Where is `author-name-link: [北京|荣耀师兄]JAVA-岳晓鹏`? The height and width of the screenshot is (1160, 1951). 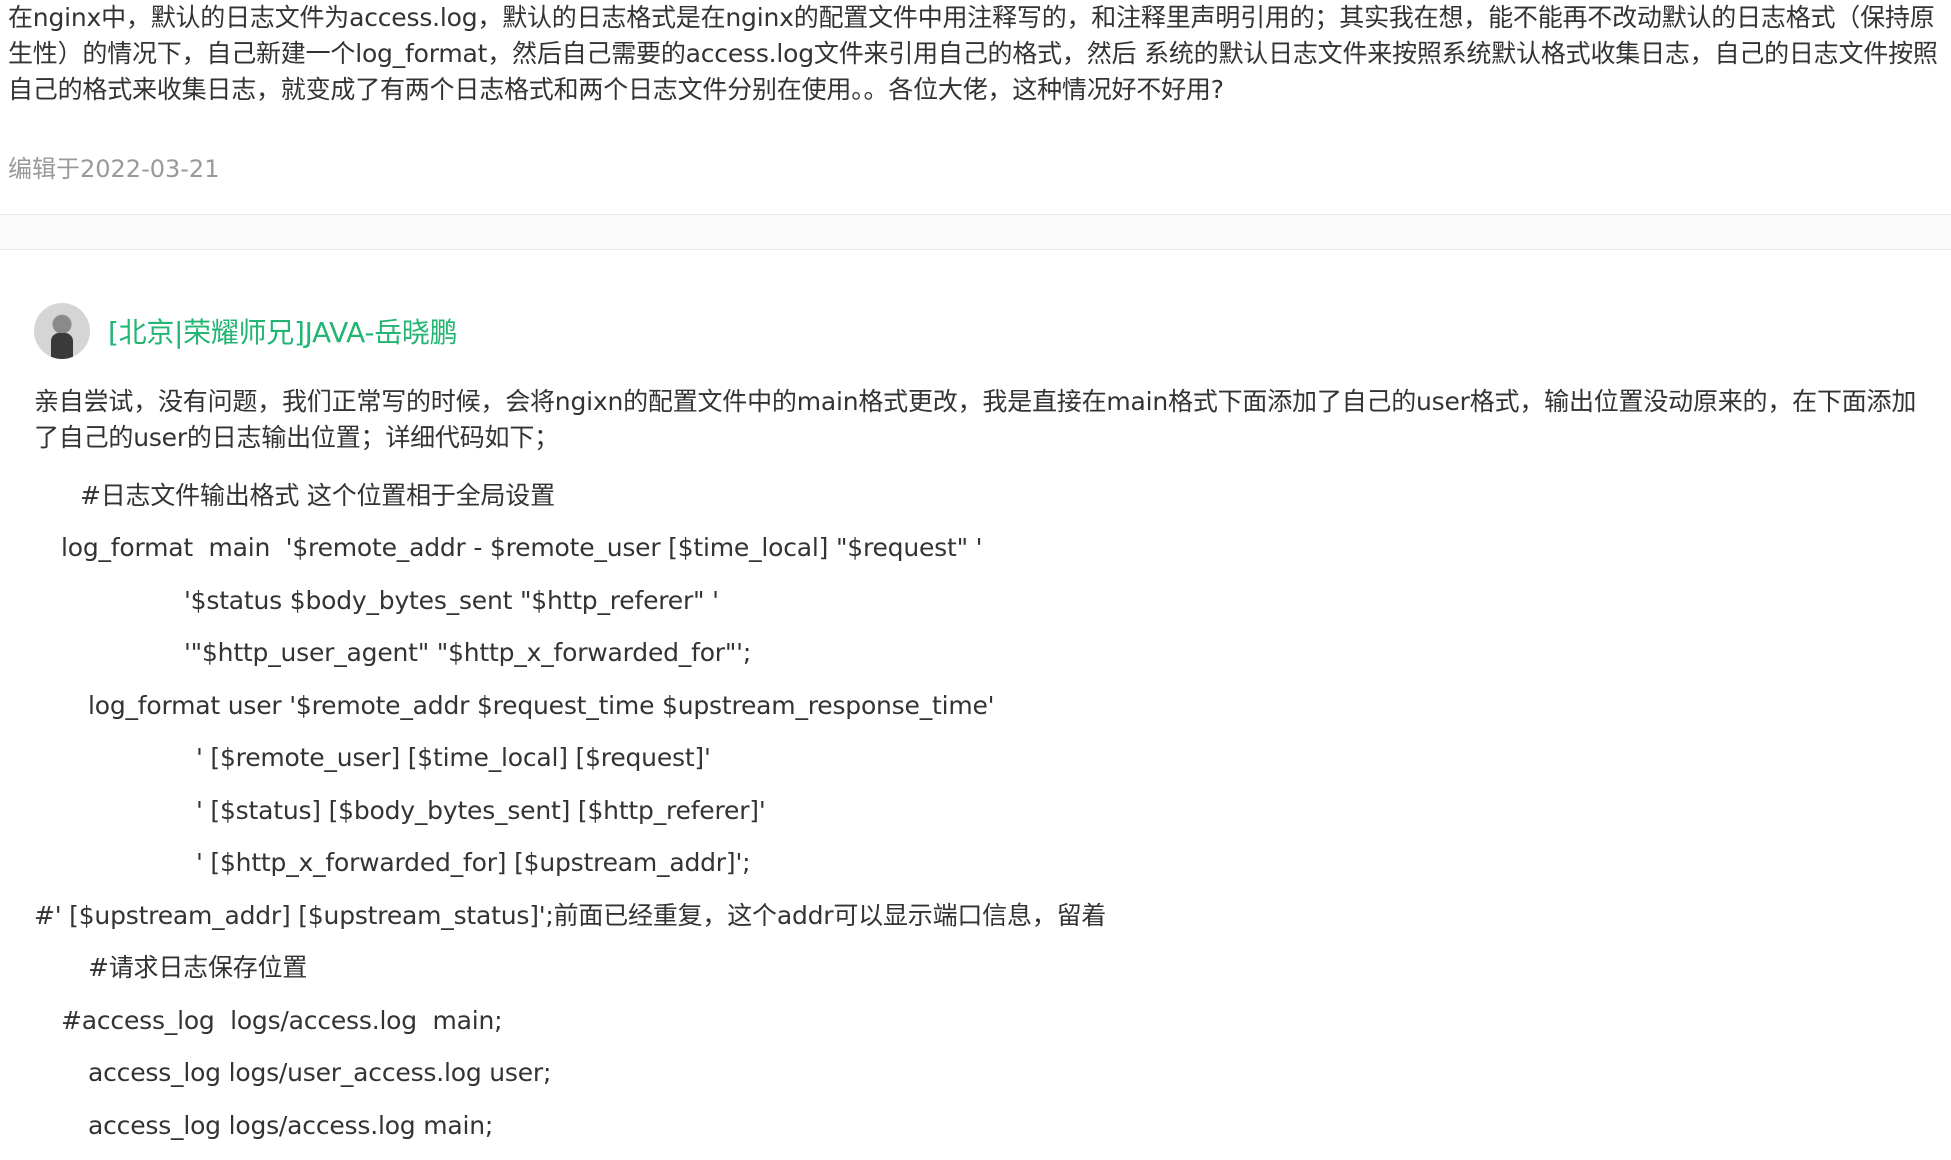 author-name-link: [北京|荣耀师兄]JAVA-岳晓鹏 is located at coordinates (283, 331).